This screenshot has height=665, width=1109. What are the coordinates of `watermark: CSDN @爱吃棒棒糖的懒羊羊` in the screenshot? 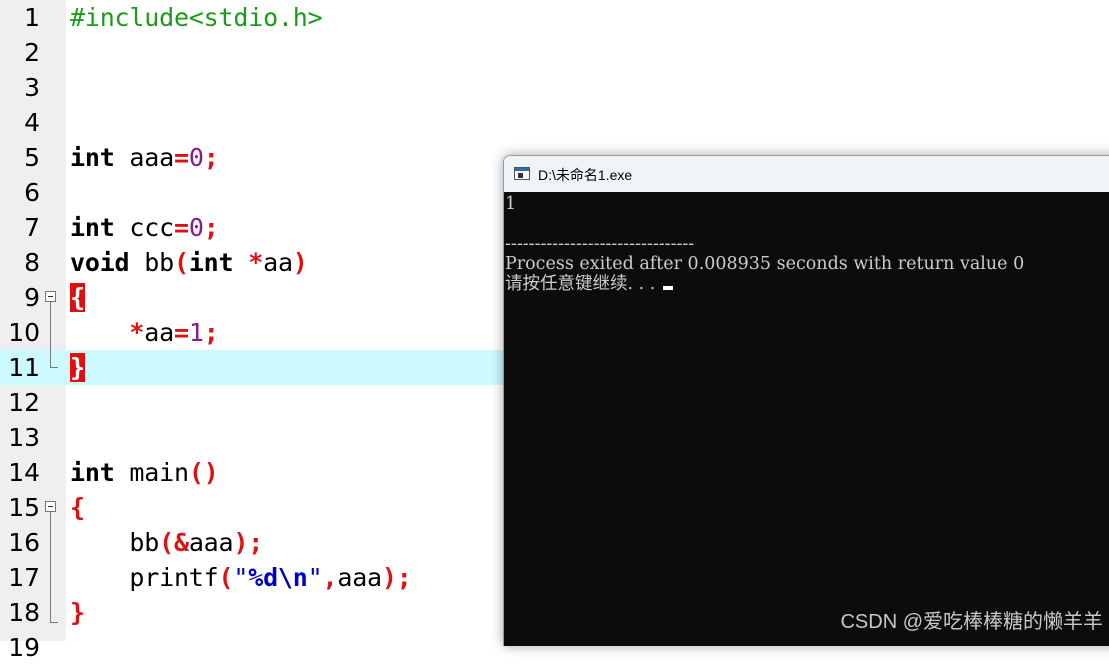 It's located at (971, 622).